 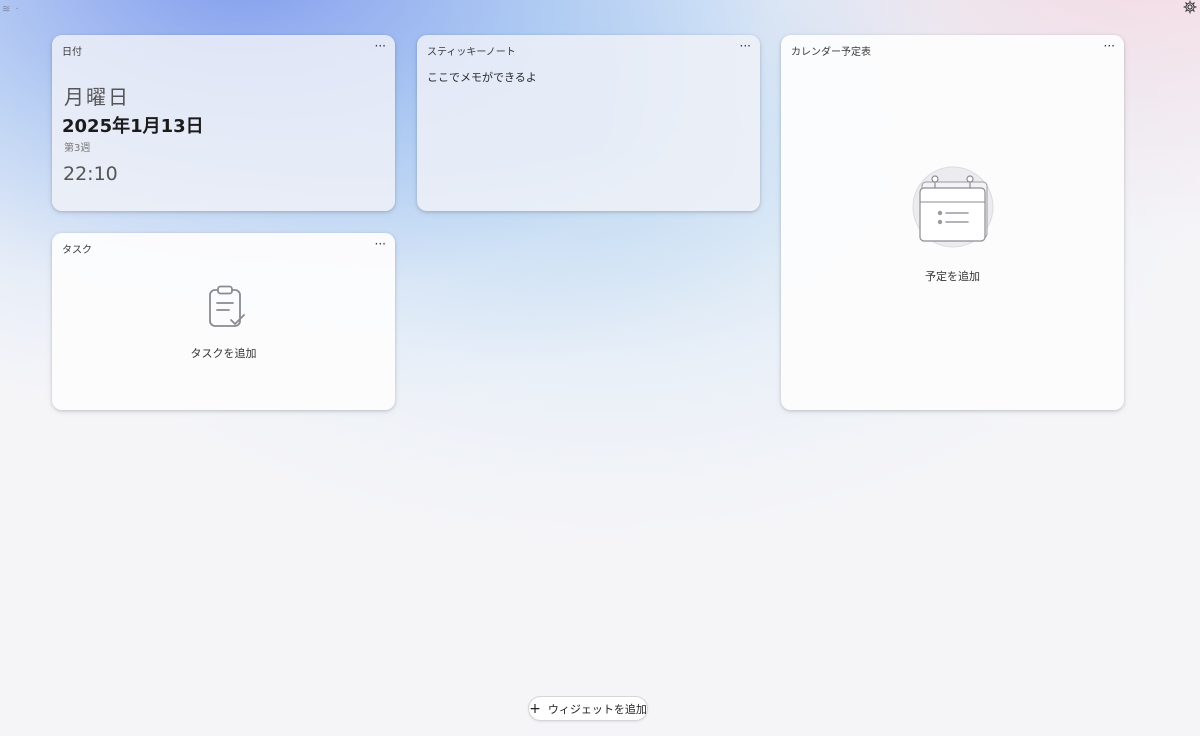 What do you see at coordinates (831, 52) in the screenshot?
I see `calendar-widget-title: カレンダー予定表` at bounding box center [831, 52].